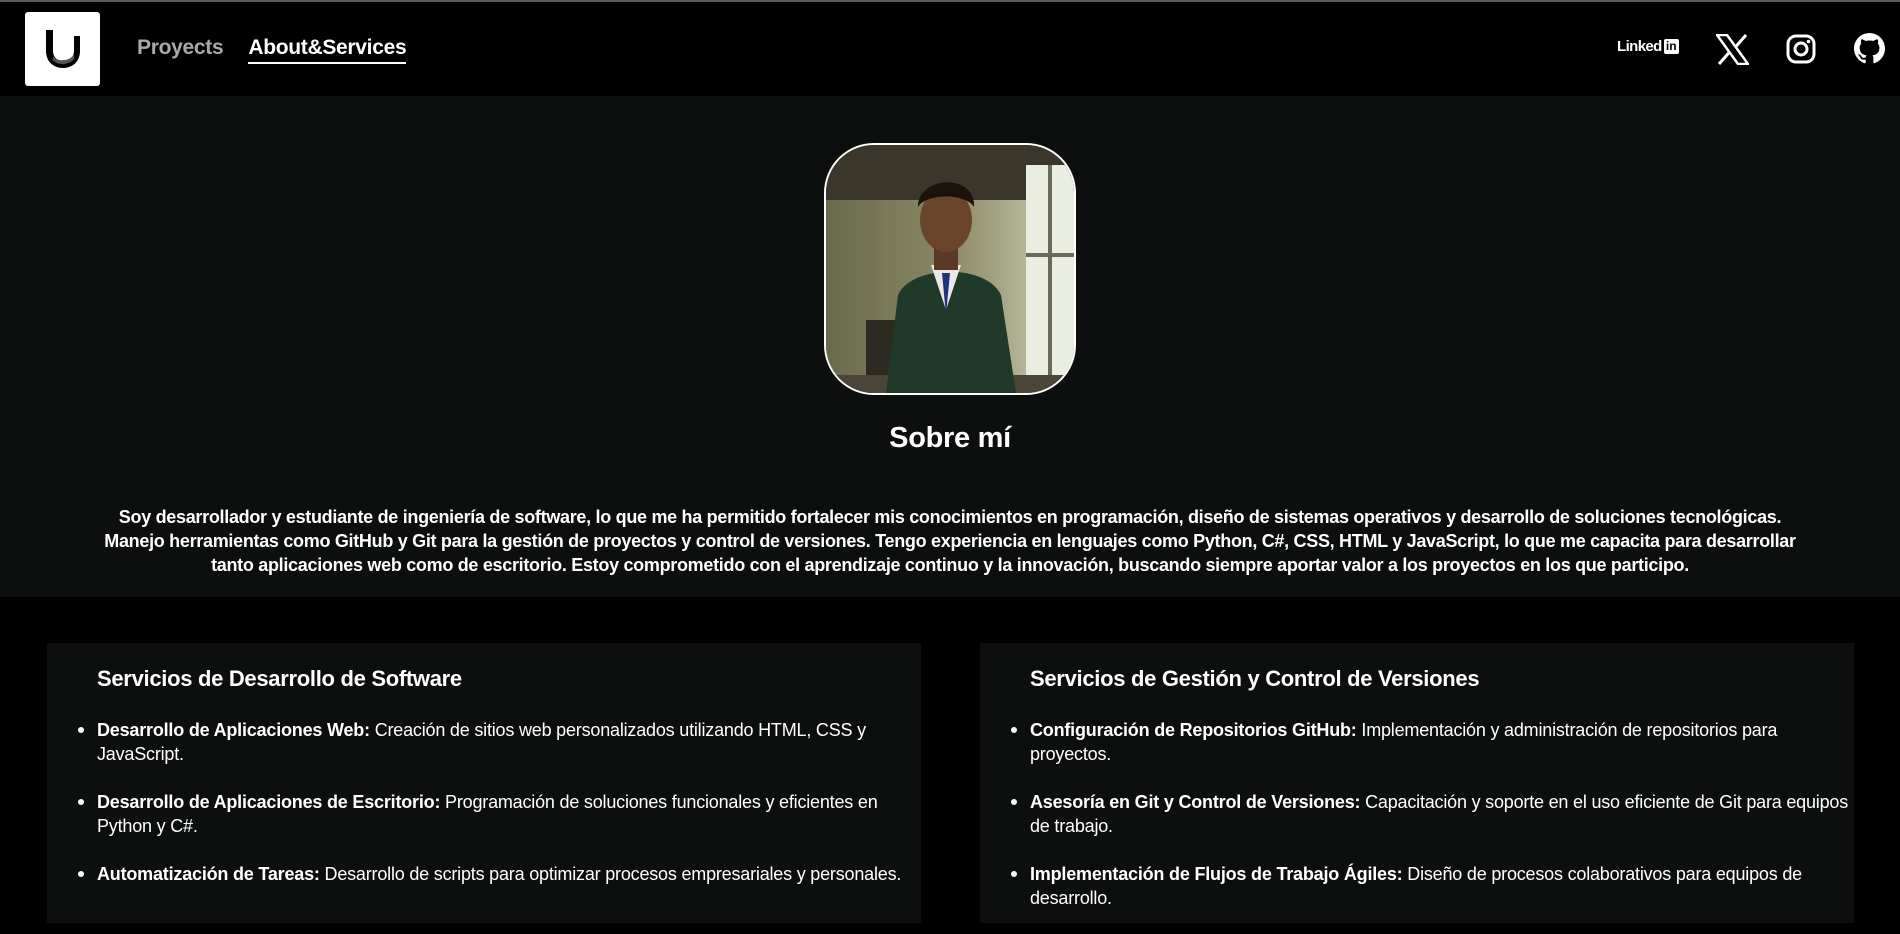 This screenshot has width=1900, height=934. What do you see at coordinates (1732, 49) in the screenshot?
I see `x-icon` at bounding box center [1732, 49].